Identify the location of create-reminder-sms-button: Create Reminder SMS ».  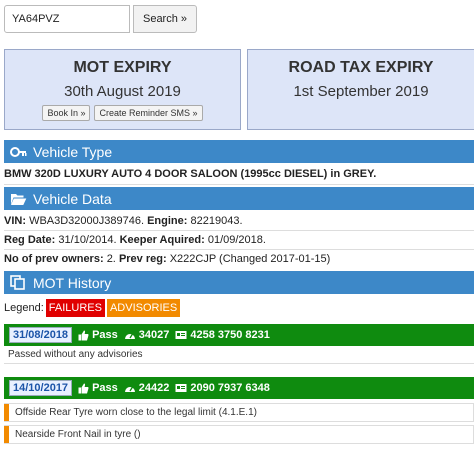
(148, 113).